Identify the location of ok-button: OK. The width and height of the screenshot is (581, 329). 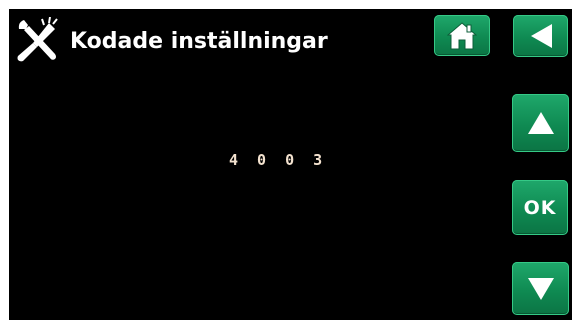
(540, 207).